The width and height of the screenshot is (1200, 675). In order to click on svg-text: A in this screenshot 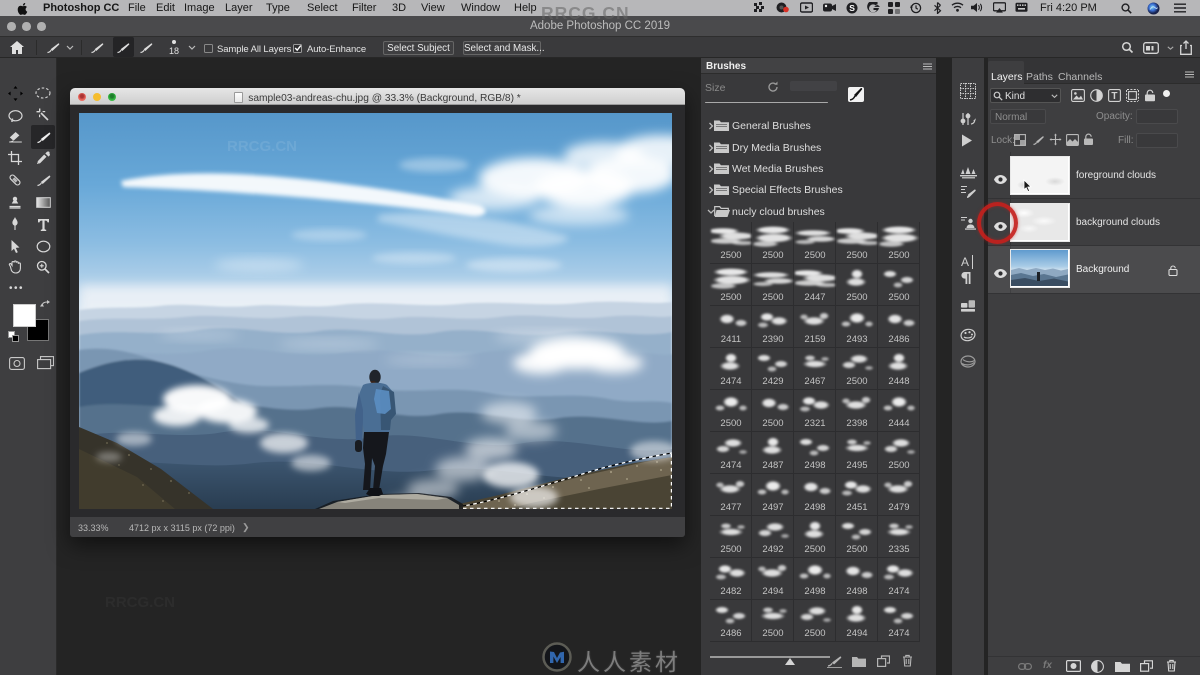, I will do `click(965, 262)`.